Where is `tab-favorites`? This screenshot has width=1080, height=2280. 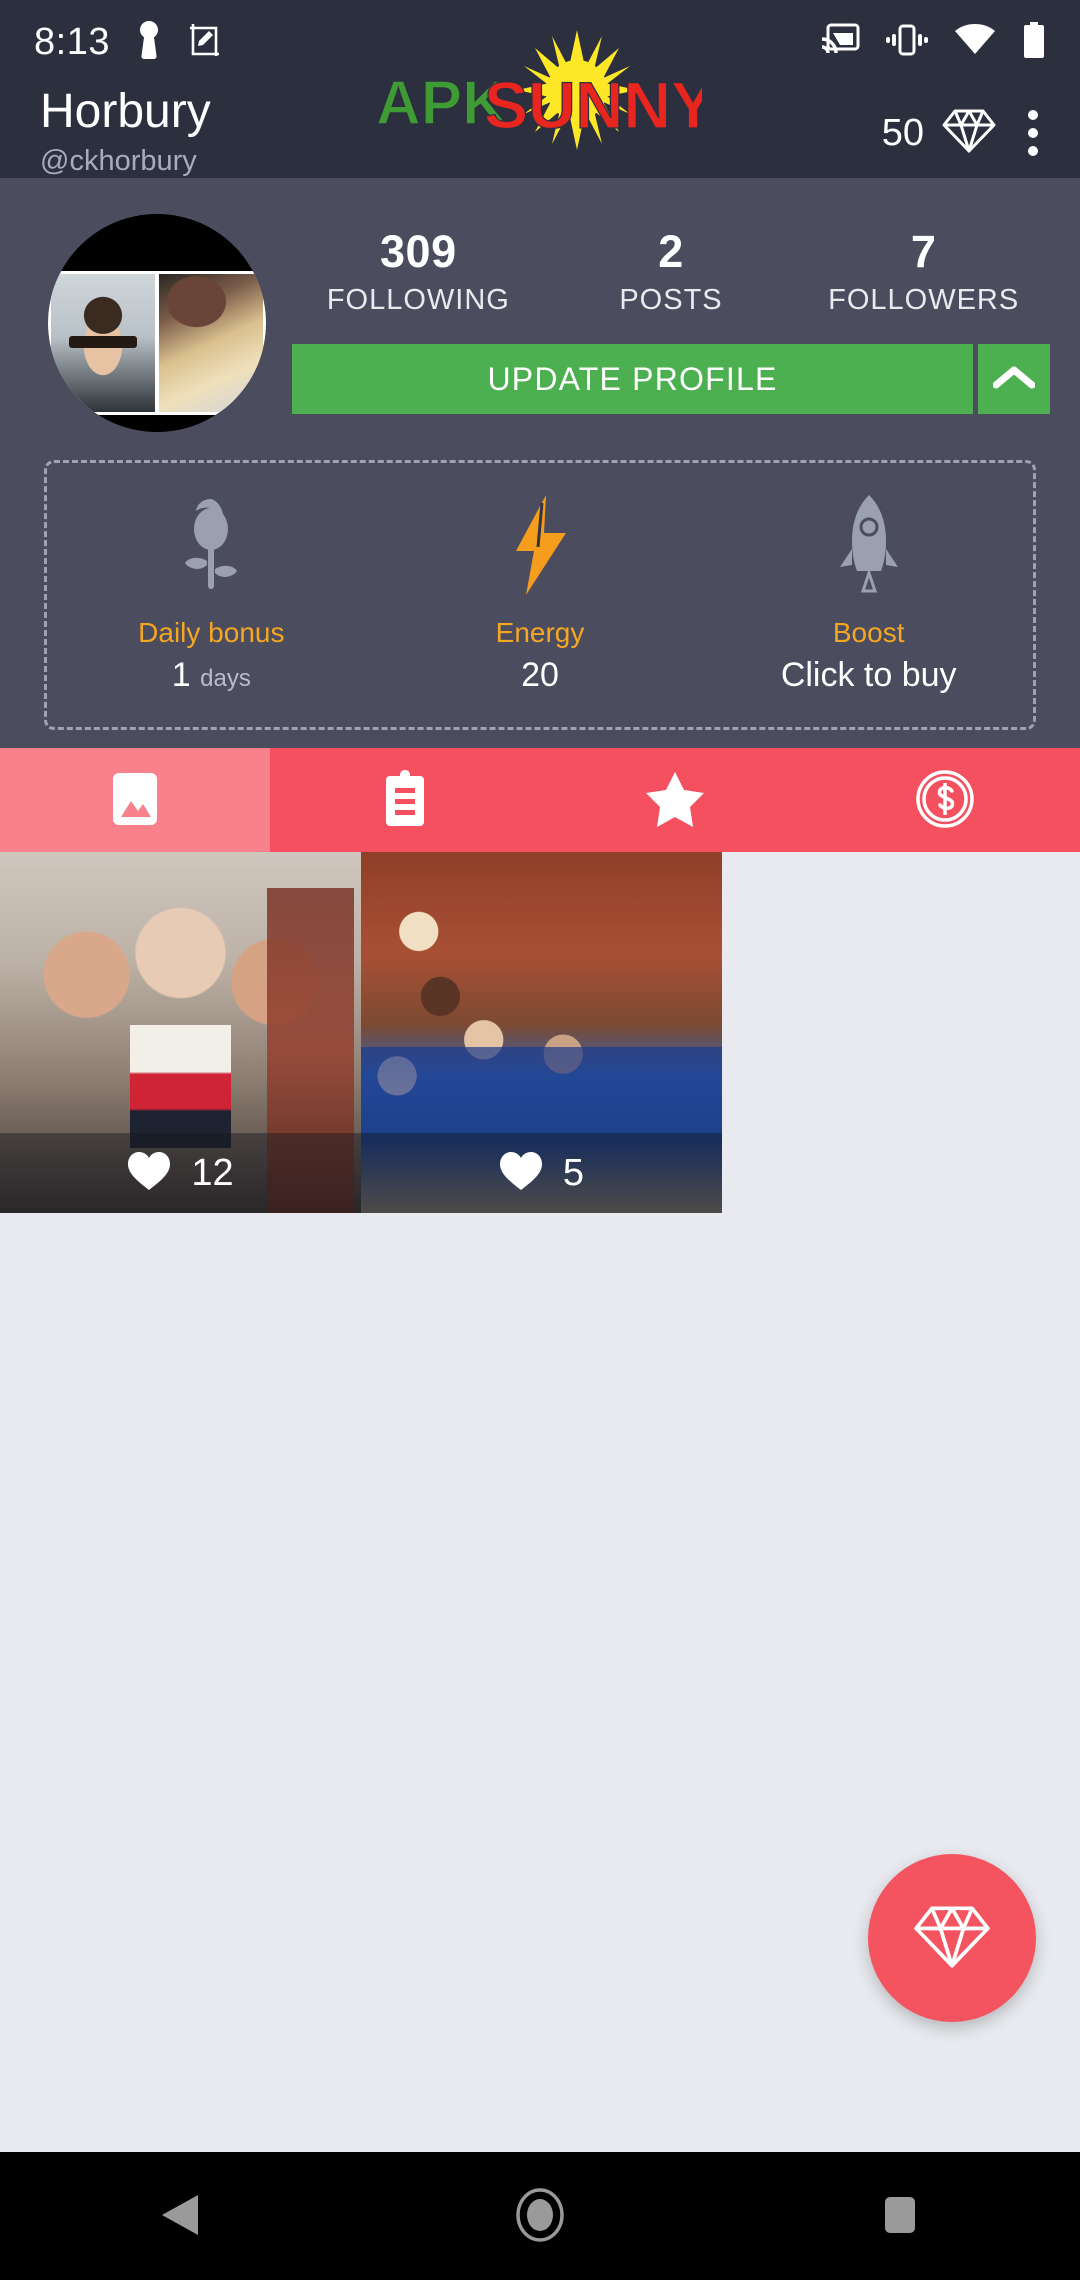 tab-favorites is located at coordinates (675, 800).